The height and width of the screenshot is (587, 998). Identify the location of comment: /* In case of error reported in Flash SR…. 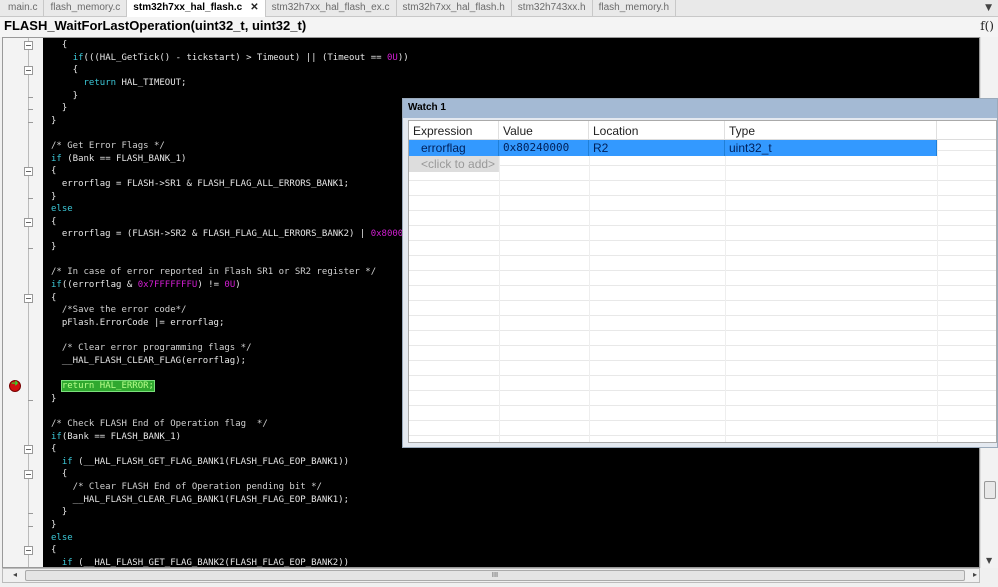
(214, 272).